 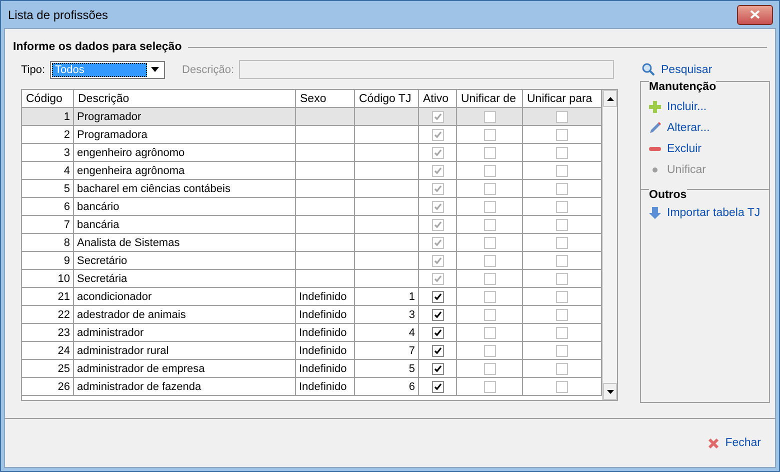 What do you see at coordinates (682, 87) in the screenshot?
I see `maintenance-title: Manutenção` at bounding box center [682, 87].